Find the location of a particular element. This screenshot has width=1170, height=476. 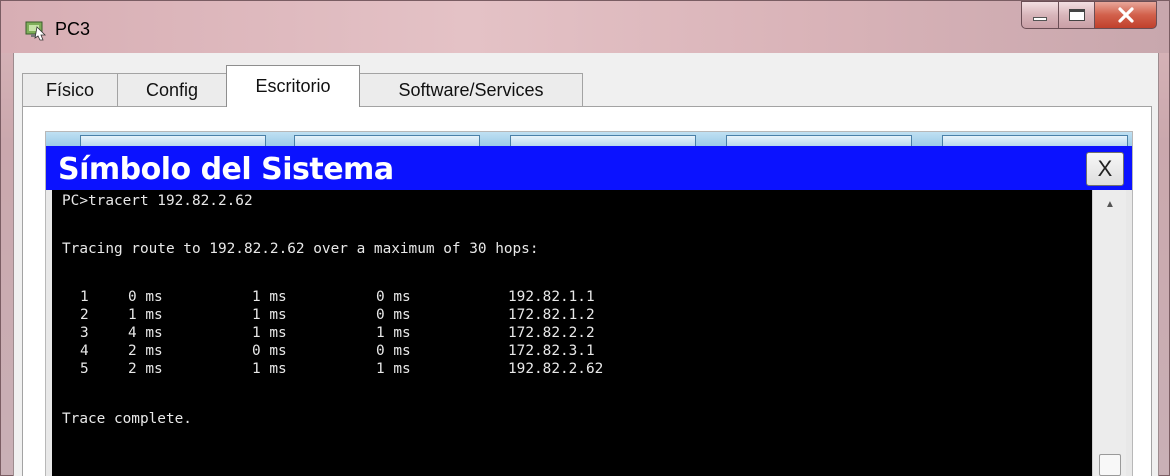

hop-rtt: 4 ms is located at coordinates (145, 333).